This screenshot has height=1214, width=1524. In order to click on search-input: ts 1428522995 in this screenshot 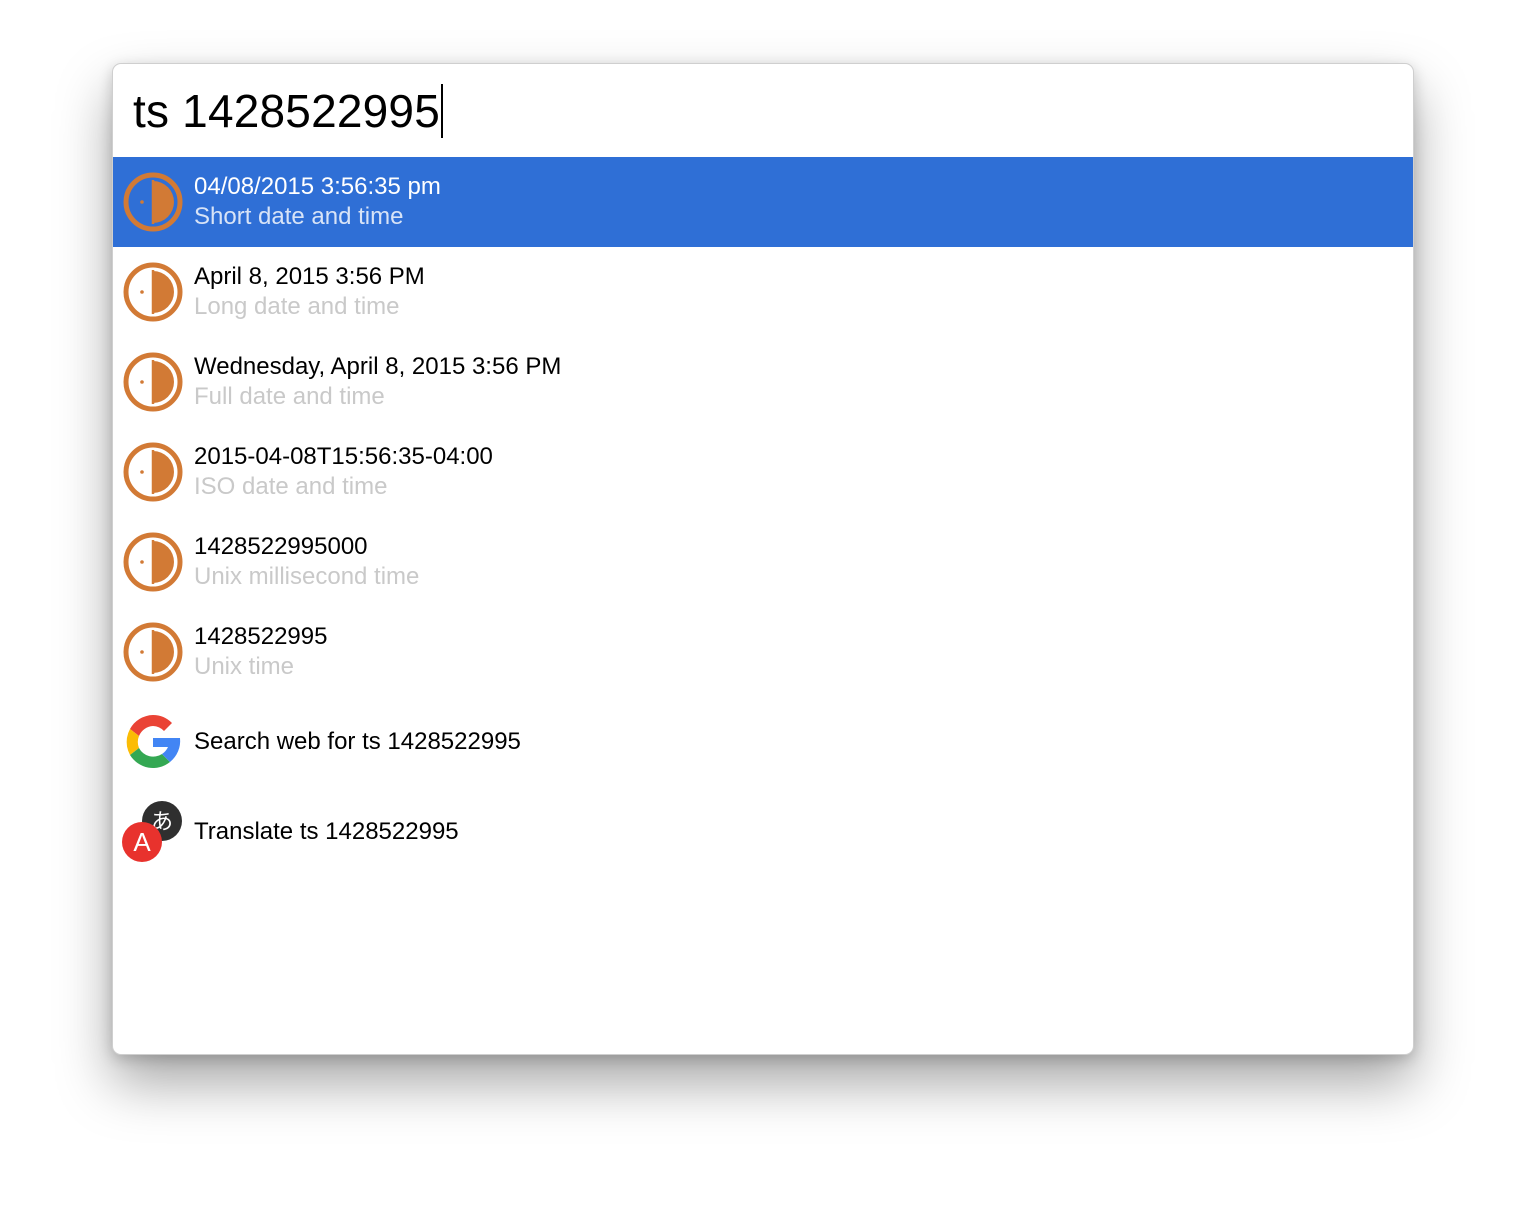, I will do `click(286, 111)`.